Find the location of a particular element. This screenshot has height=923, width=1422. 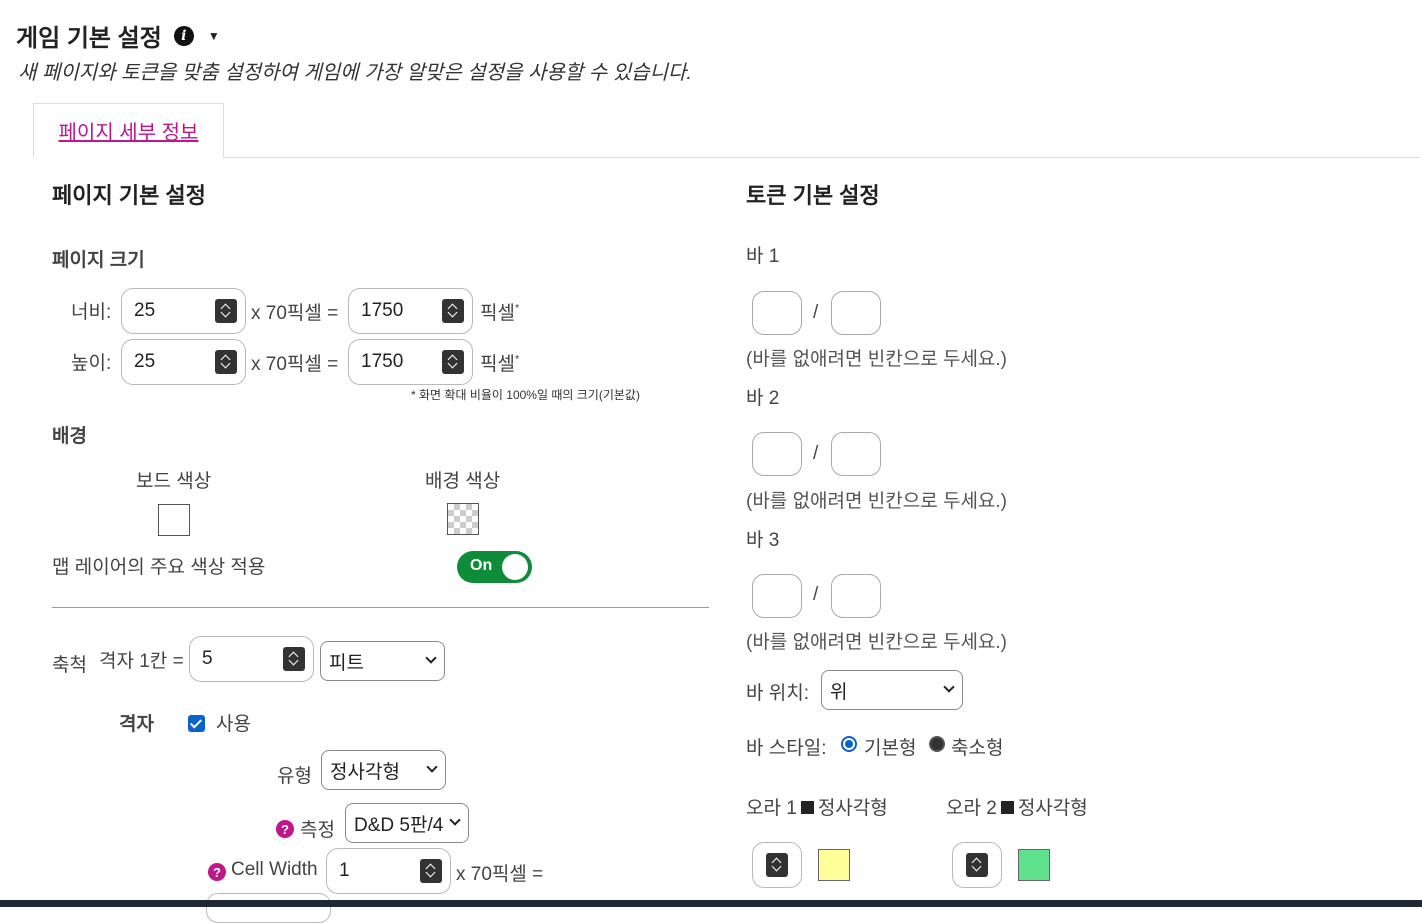

bar3-value-input is located at coordinates (777, 596).